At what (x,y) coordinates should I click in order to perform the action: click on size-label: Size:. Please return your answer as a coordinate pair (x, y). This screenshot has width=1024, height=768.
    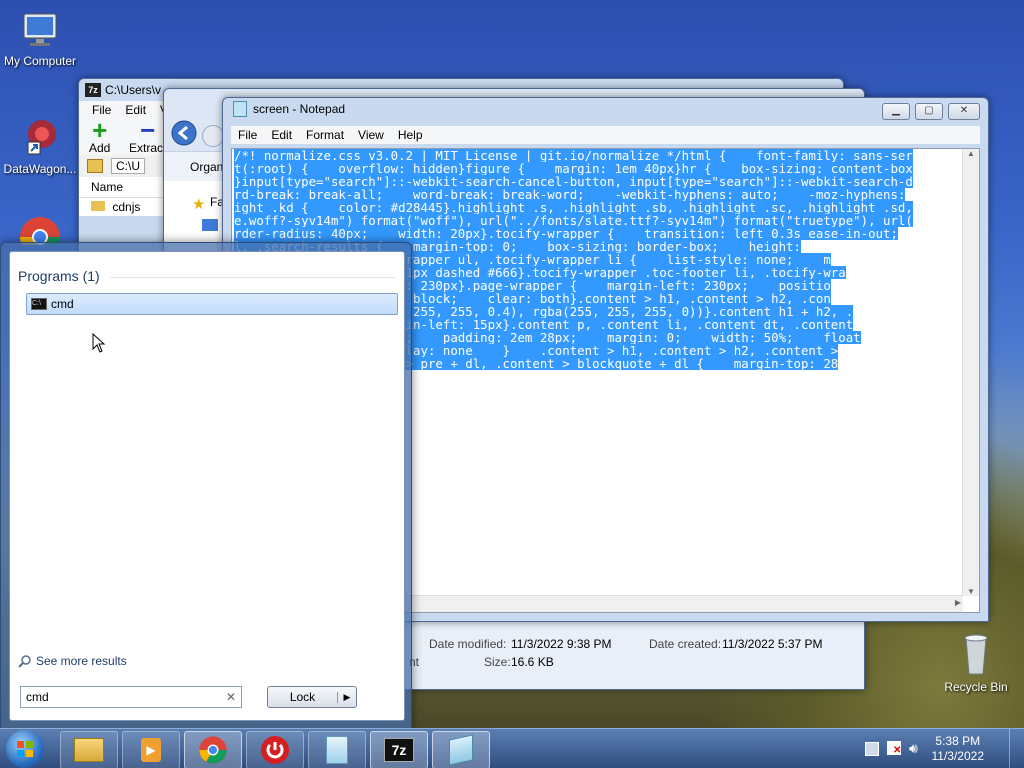
    Looking at the image, I should click on (497, 662).